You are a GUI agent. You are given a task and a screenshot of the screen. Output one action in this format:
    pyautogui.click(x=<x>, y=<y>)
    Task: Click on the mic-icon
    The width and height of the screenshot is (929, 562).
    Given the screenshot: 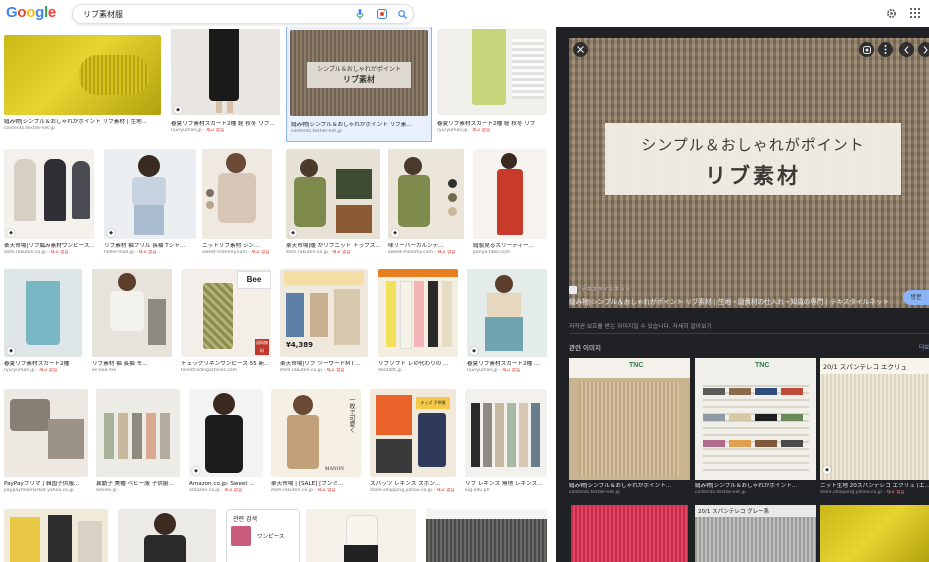 What is the action you would take?
    pyautogui.click(x=360, y=14)
    